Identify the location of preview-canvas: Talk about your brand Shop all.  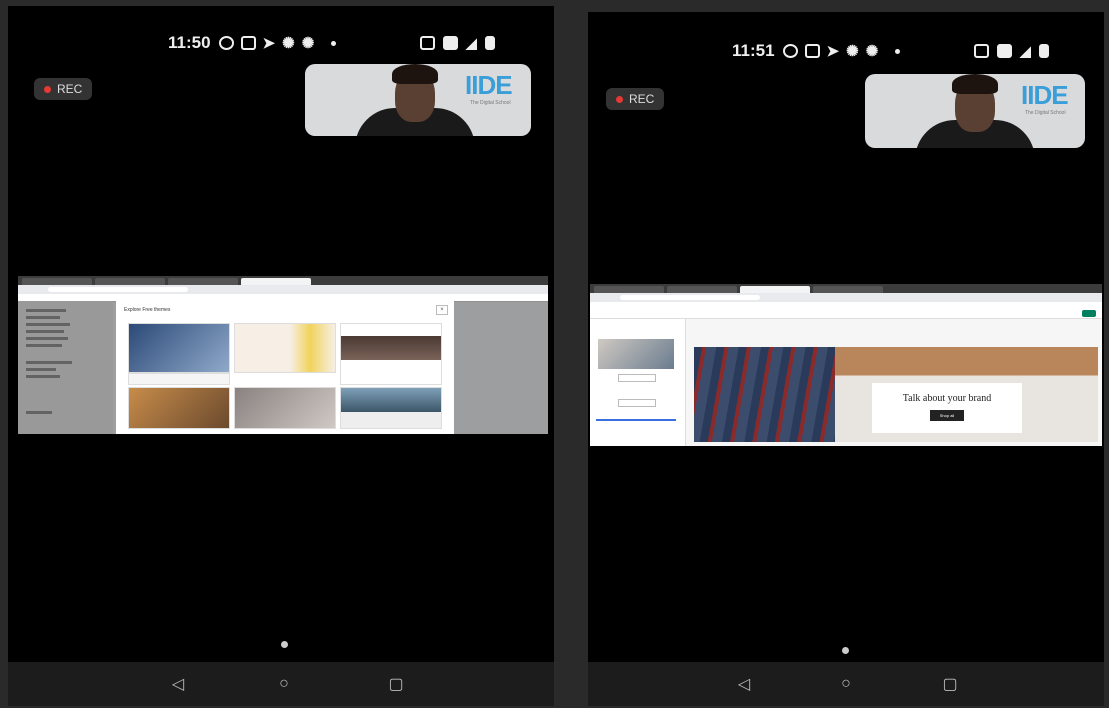
(894, 382).